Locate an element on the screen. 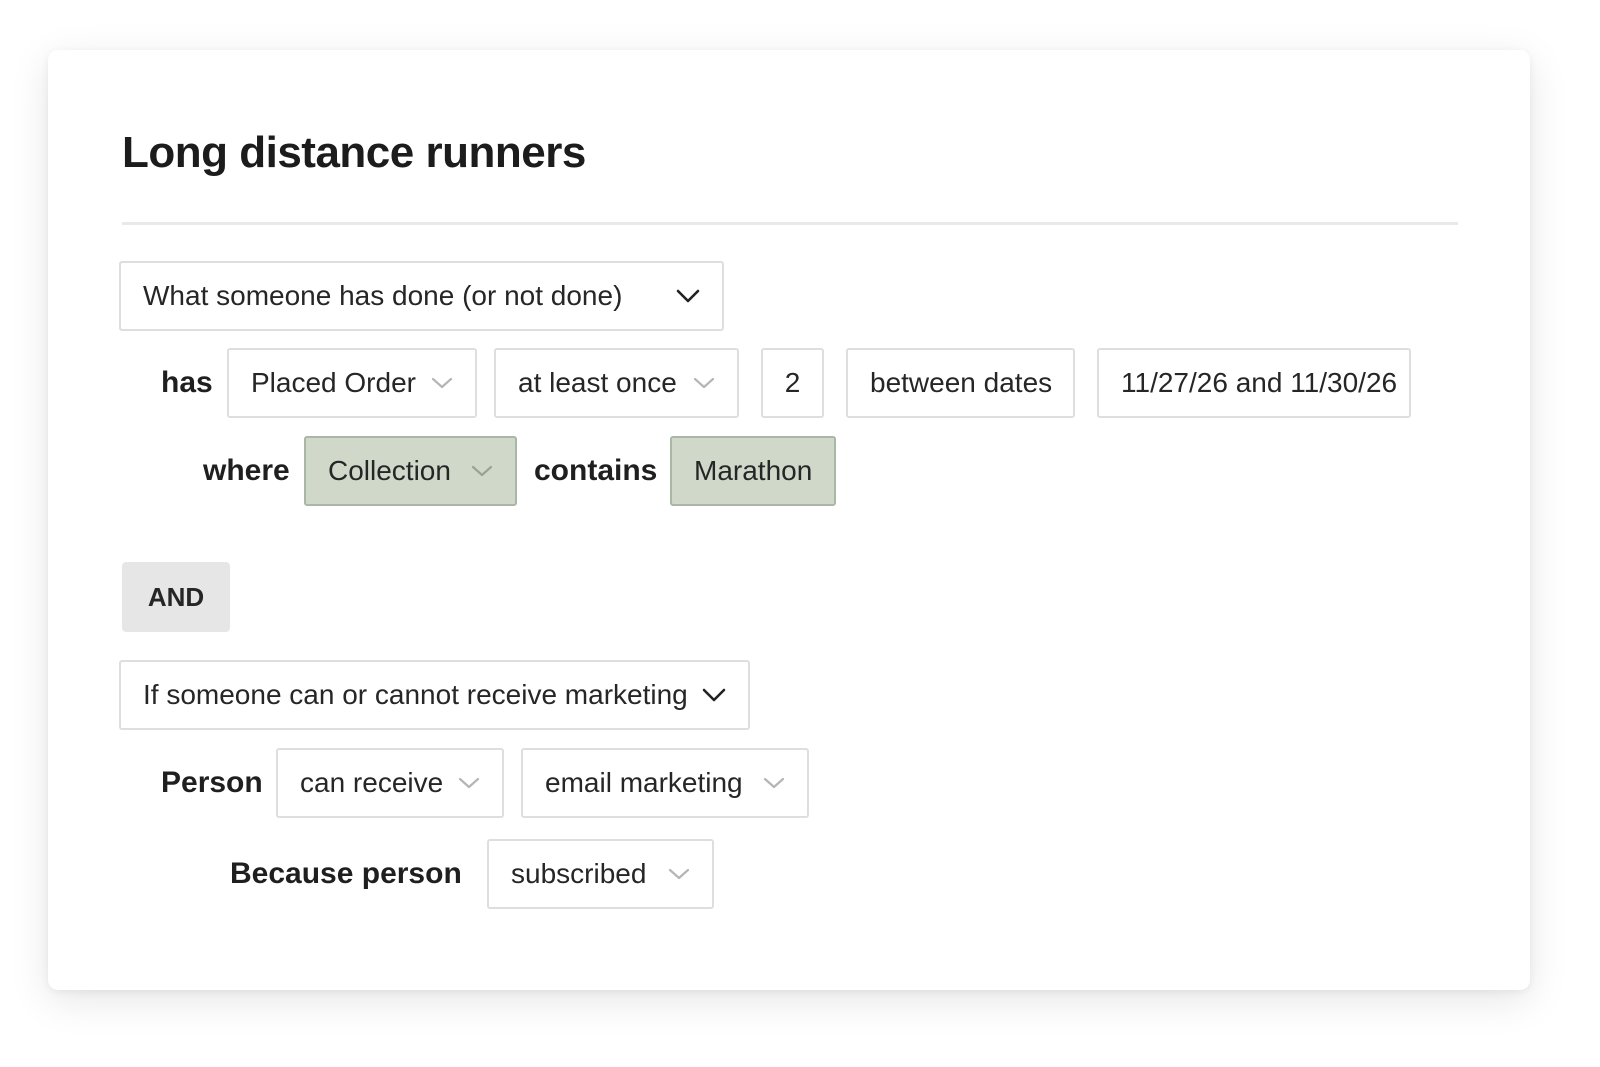  operator-label: contains is located at coordinates (596, 470).